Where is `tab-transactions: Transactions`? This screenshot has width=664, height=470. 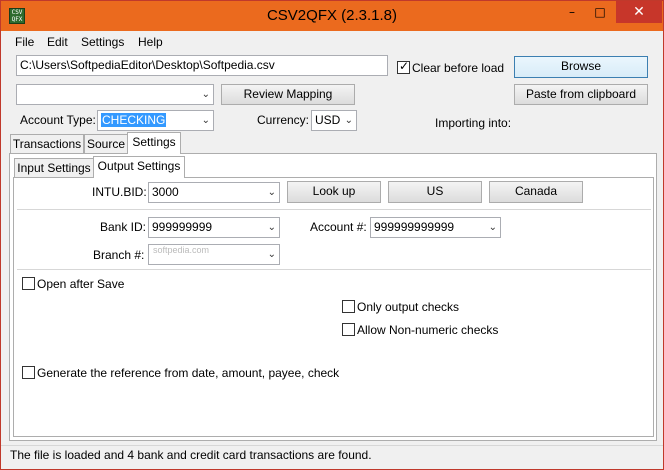
tab-transactions: Transactions is located at coordinates (47, 144).